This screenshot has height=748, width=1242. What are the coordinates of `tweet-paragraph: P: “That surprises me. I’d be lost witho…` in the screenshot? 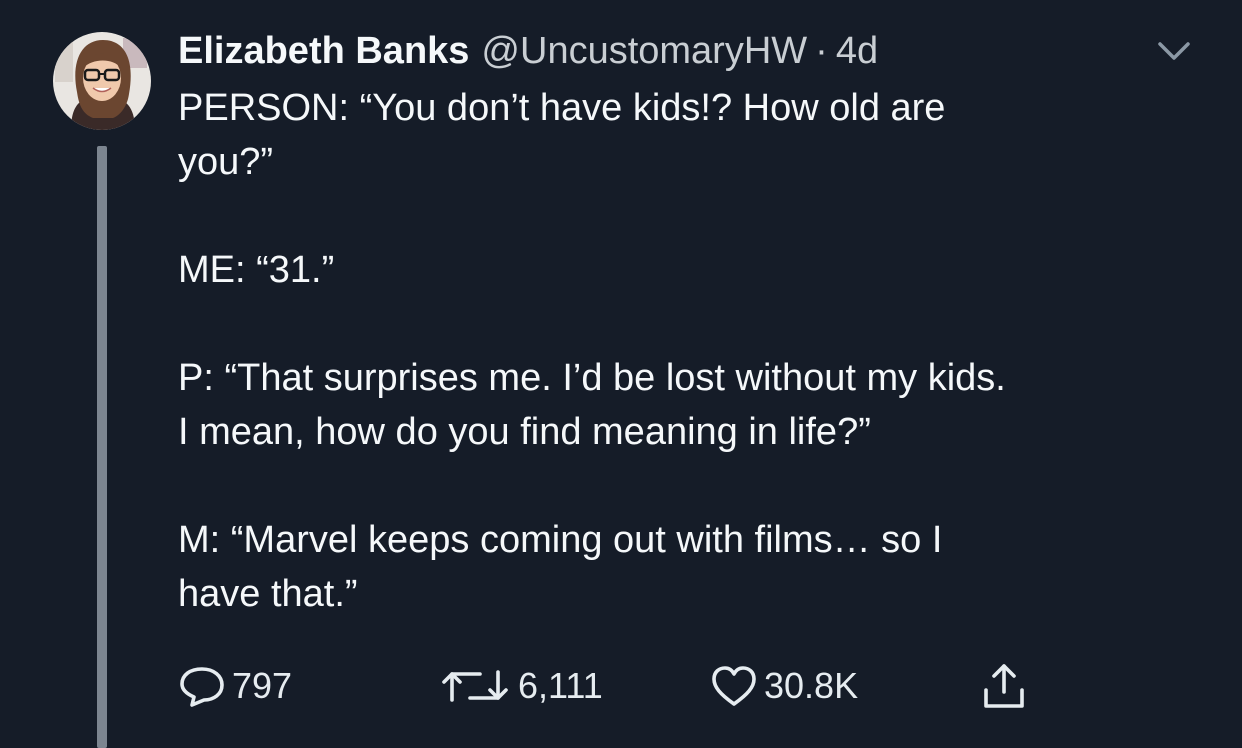 It's located at (592, 405).